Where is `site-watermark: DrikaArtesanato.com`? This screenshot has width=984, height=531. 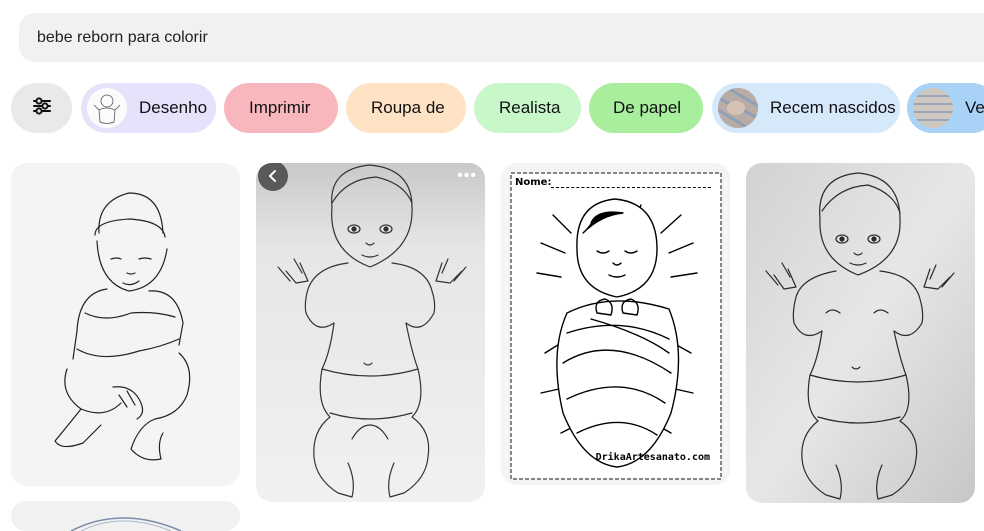
site-watermark: DrikaArtesanato.com is located at coordinates (652, 457).